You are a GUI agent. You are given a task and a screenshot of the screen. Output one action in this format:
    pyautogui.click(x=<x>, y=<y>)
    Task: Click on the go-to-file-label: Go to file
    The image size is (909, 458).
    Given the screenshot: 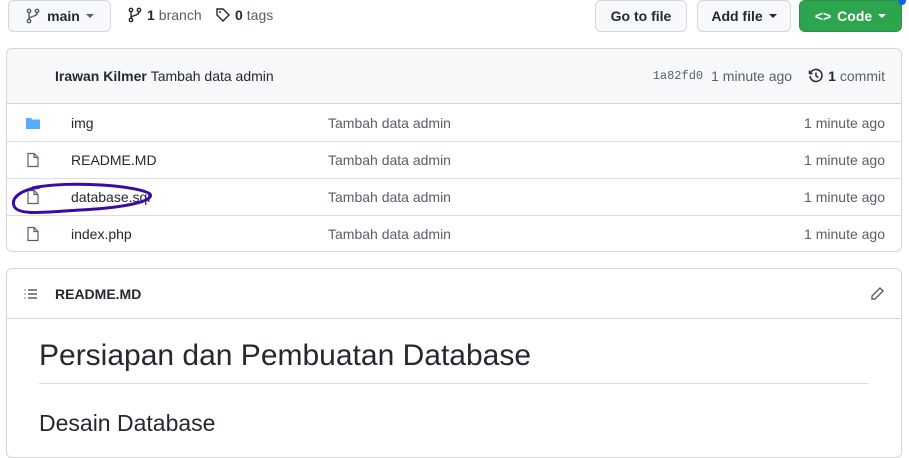 What is the action you would take?
    pyautogui.click(x=641, y=16)
    